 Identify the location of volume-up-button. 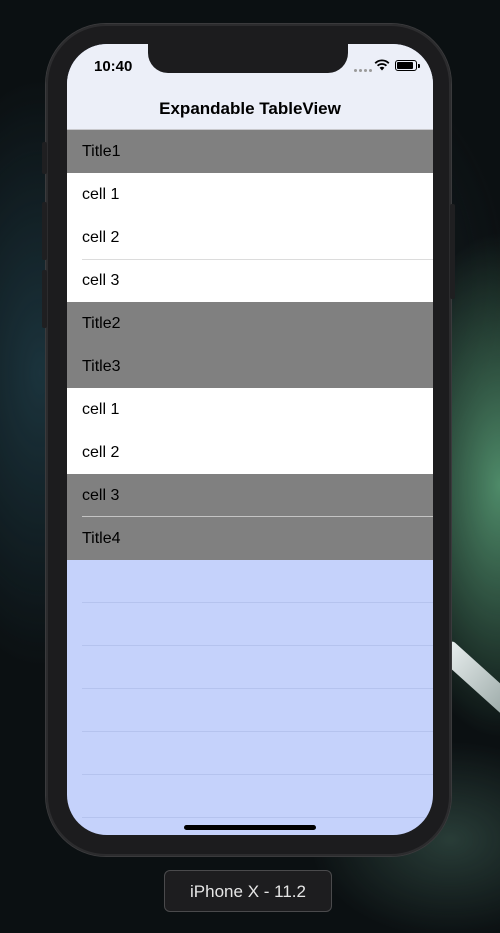
(44, 231).